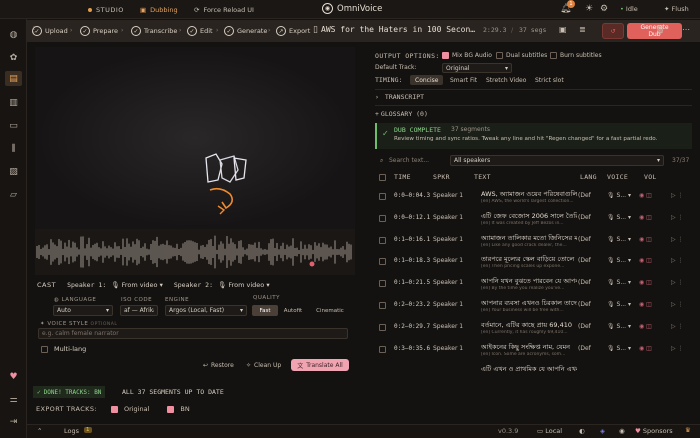  What do you see at coordinates (477, 68) in the screenshot?
I see `default-track-select: Original ▾` at bounding box center [477, 68].